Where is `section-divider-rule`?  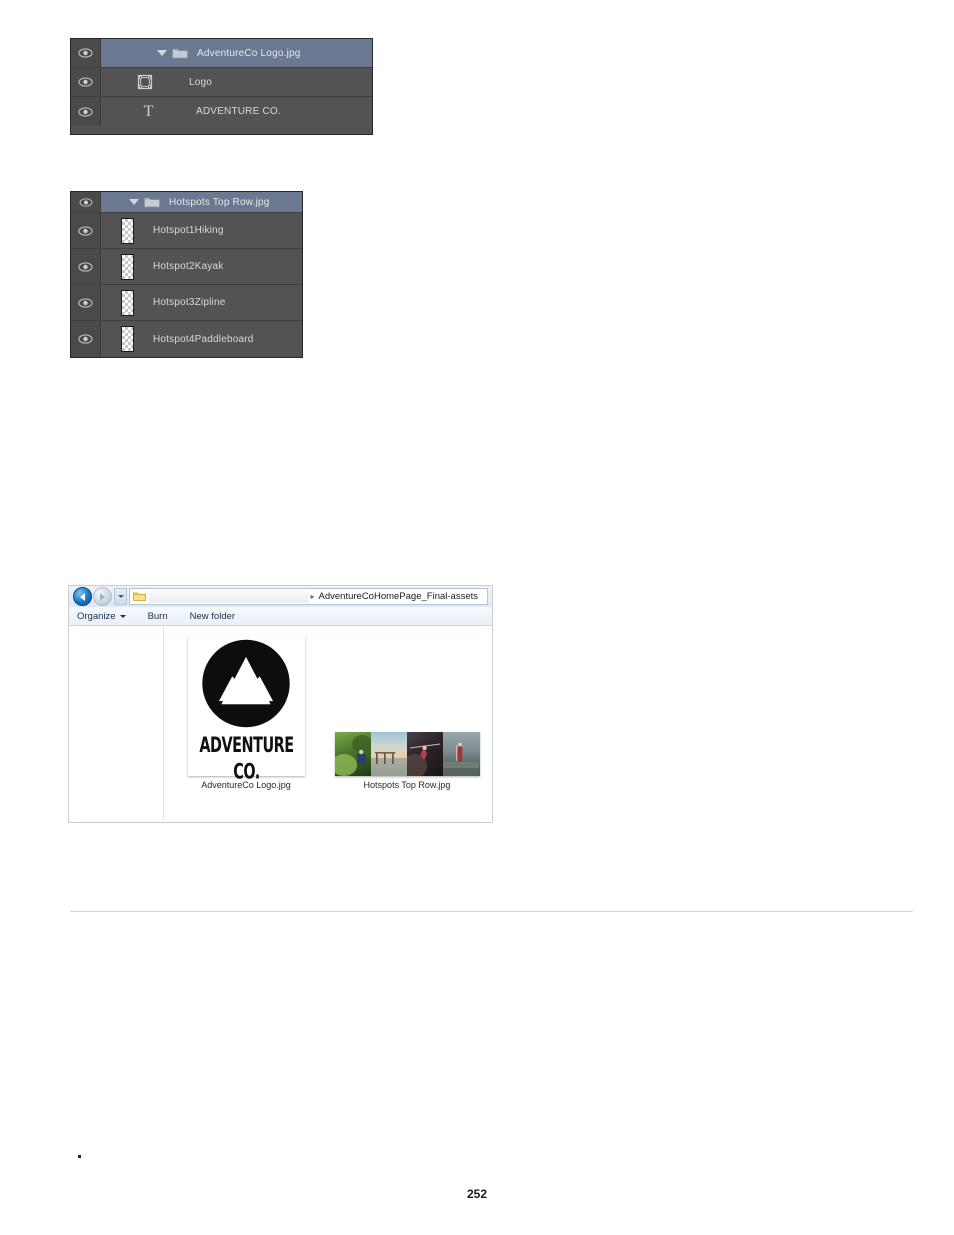 section-divider-rule is located at coordinates (491, 911).